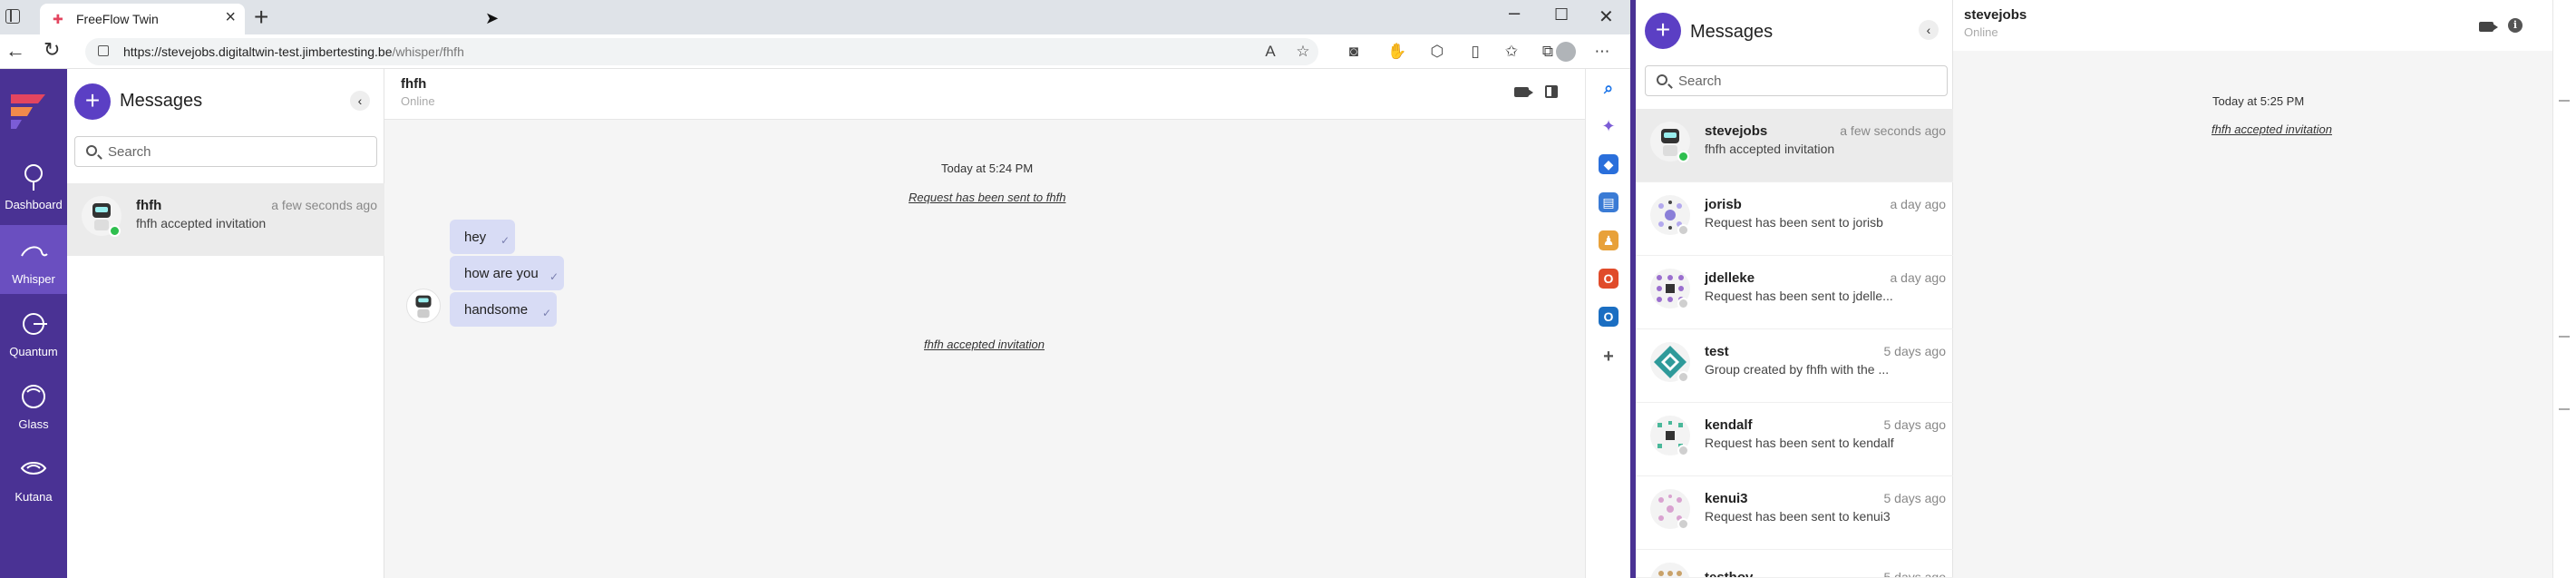 Image resolution: width=2576 pixels, height=578 pixels. What do you see at coordinates (1606, 16) in the screenshot?
I see `close-window-icon: ✕` at bounding box center [1606, 16].